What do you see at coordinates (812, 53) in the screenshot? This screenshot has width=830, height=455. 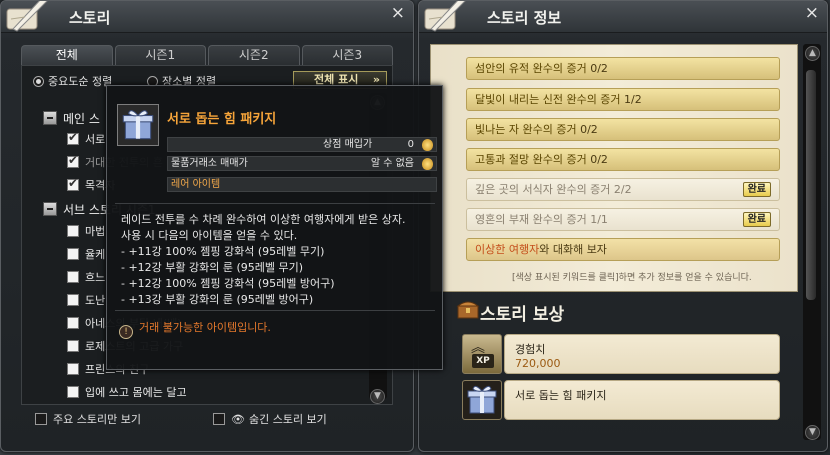 I see `scroll-up-icon: ▲` at bounding box center [812, 53].